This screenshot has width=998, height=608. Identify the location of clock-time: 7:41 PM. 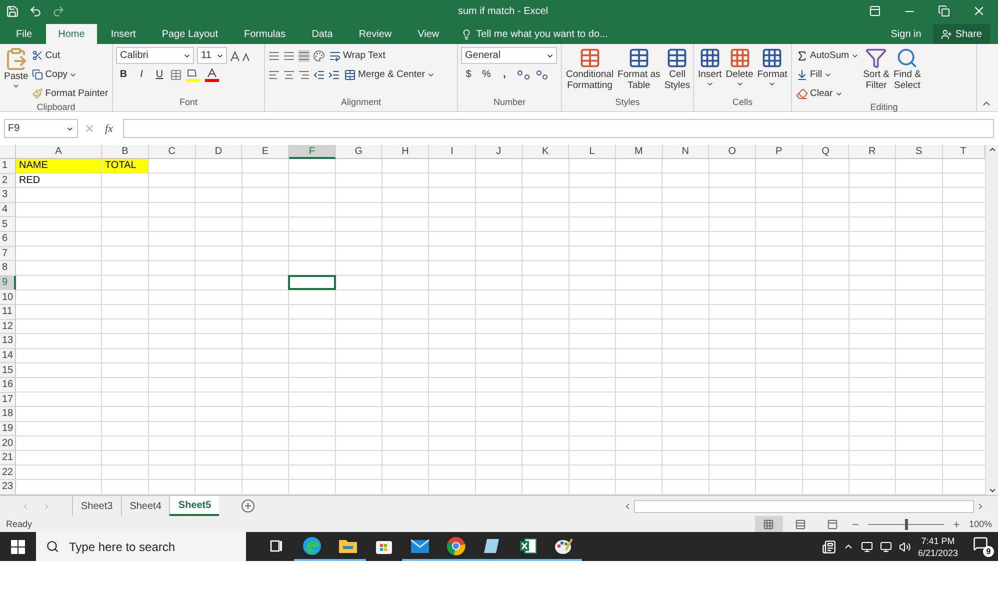
(938, 540).